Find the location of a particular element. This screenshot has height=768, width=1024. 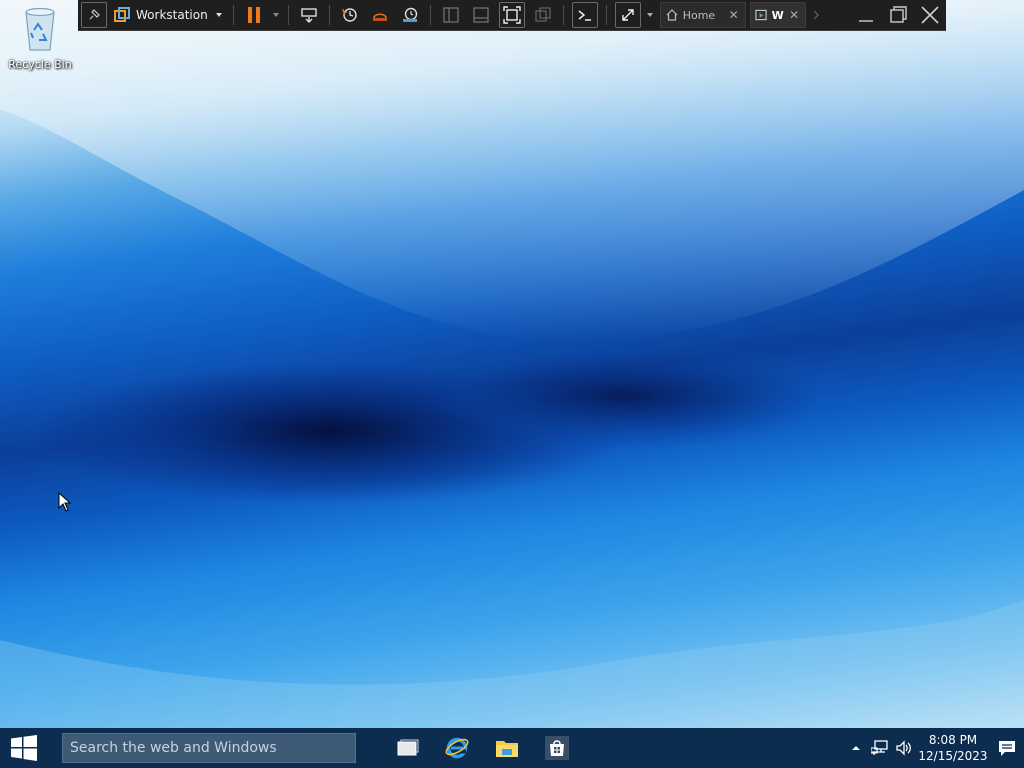

internet-explorer-icon is located at coordinates (457, 748).